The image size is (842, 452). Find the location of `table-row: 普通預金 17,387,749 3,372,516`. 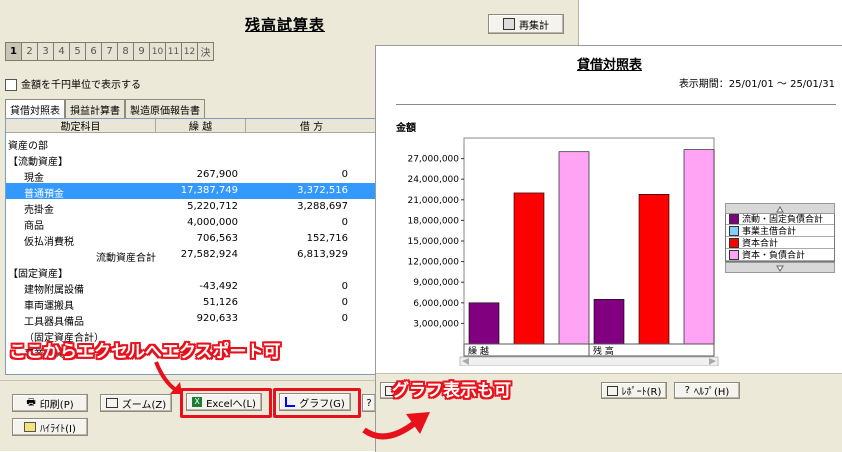

table-row: 普通預金 17,387,749 3,372,516 is located at coordinates (192, 191).